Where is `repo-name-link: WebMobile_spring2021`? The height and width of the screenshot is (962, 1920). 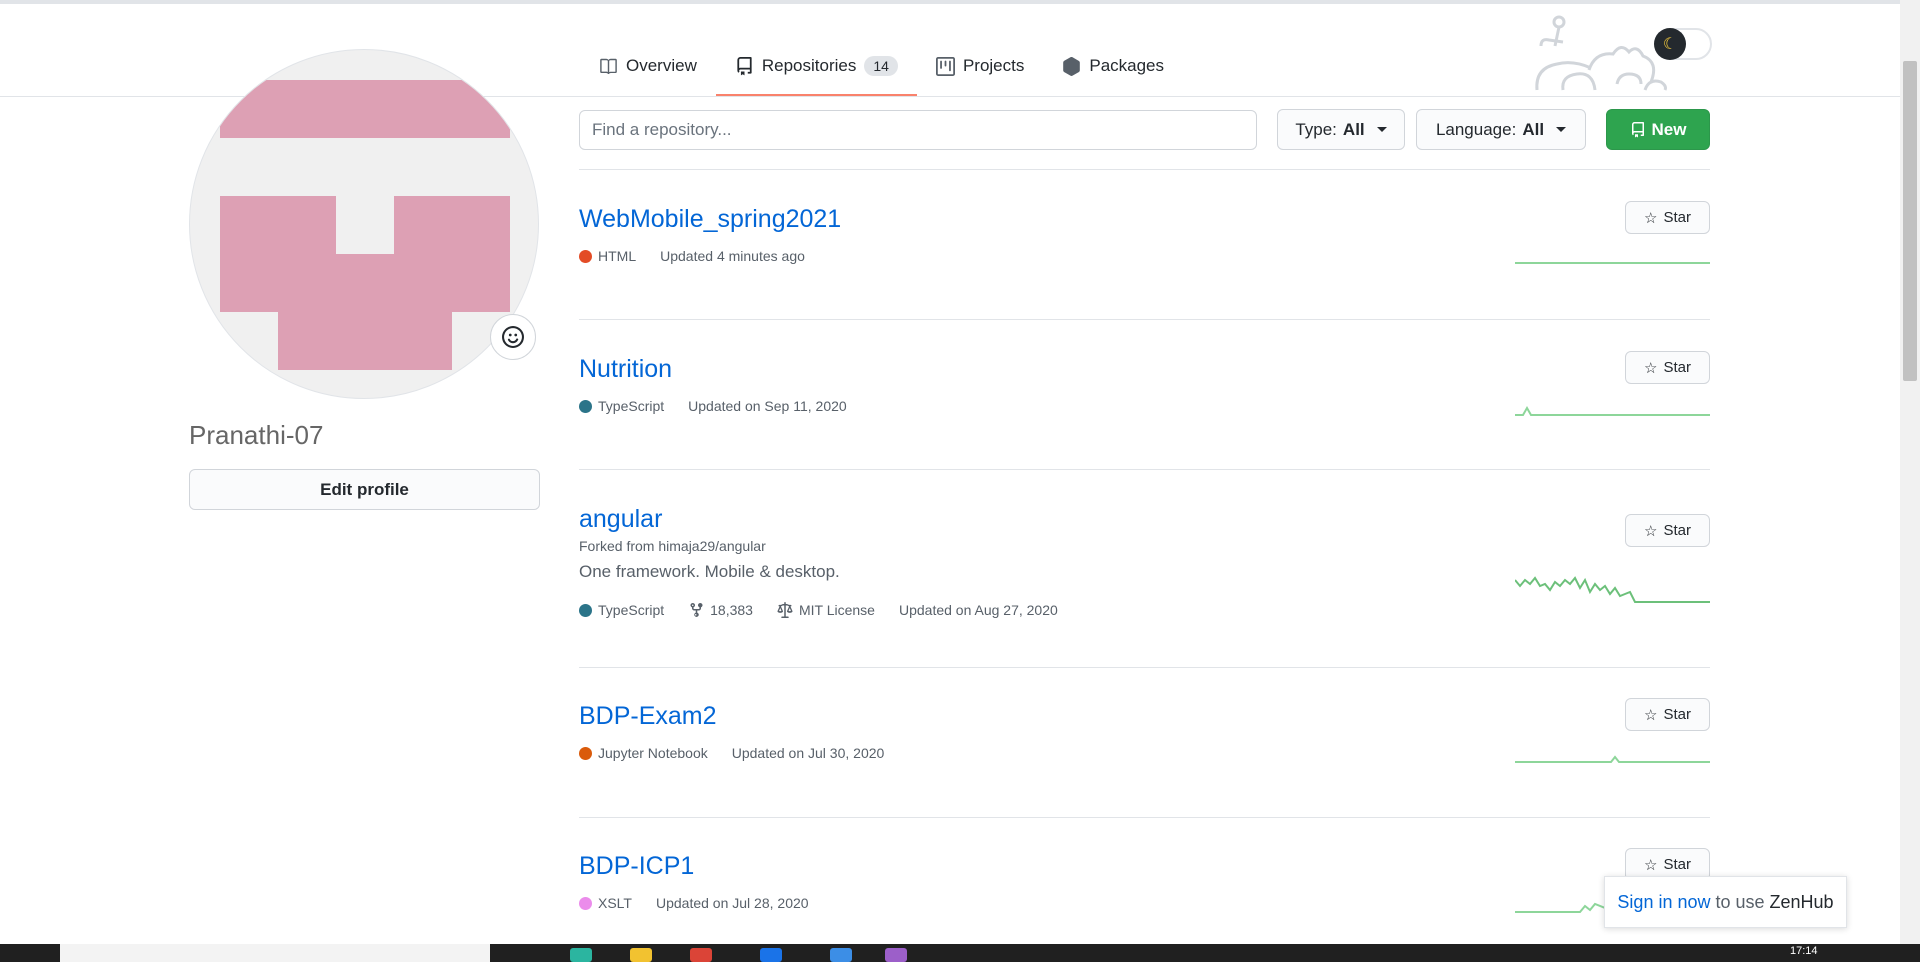
repo-name-link: WebMobile_spring2021 is located at coordinates (710, 219).